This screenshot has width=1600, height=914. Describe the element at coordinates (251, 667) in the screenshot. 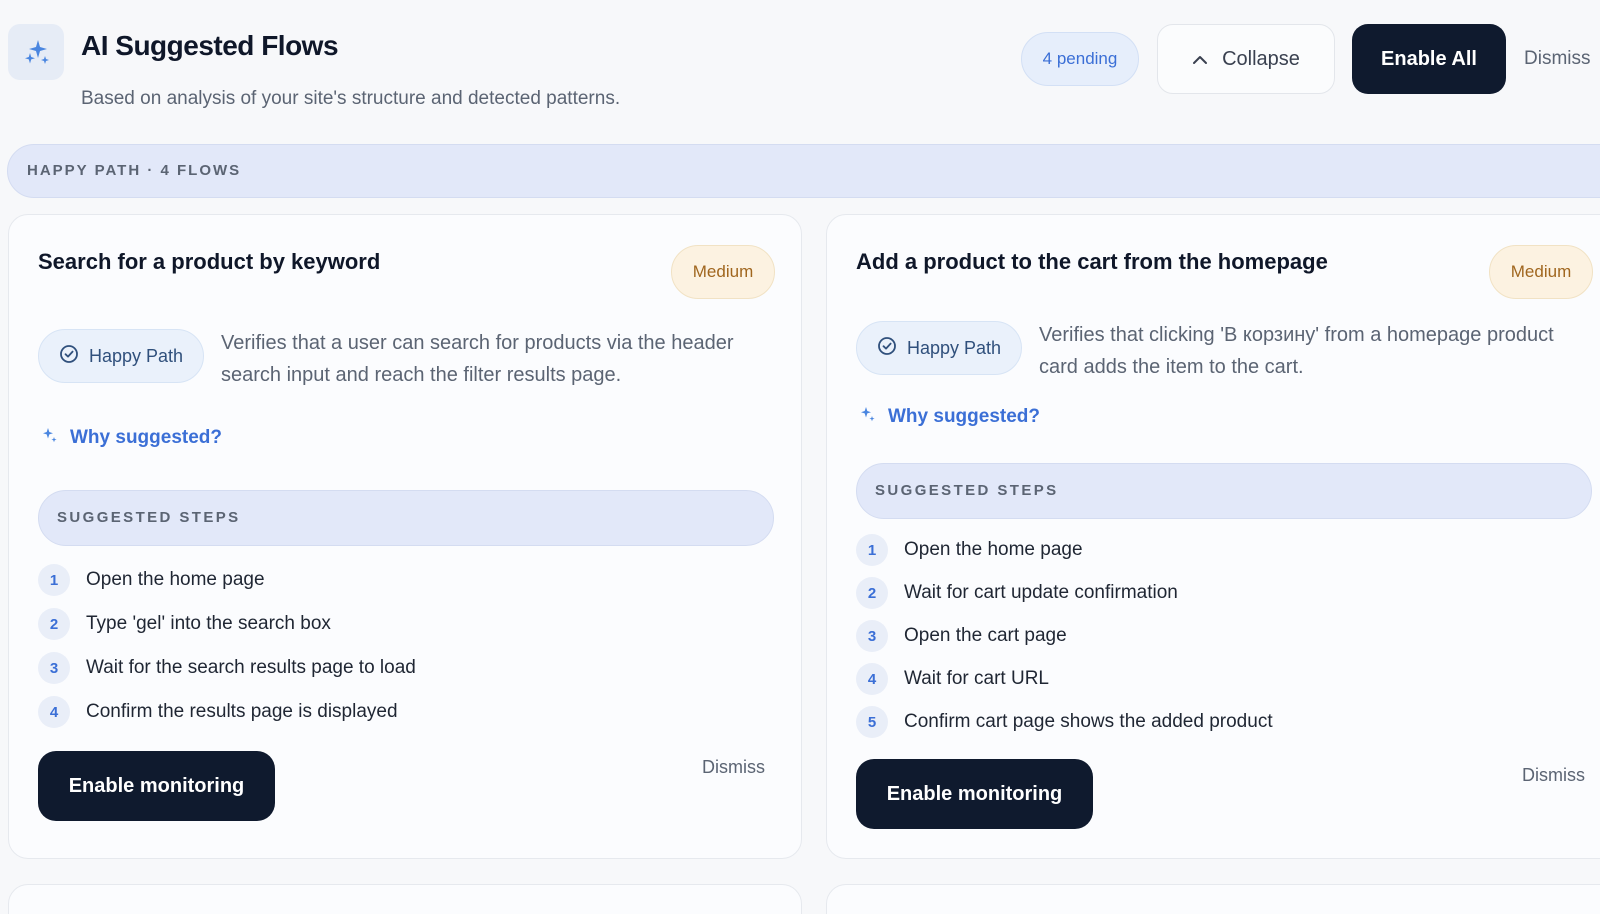

I see `step-text: Wait for the search results page to load` at that location.